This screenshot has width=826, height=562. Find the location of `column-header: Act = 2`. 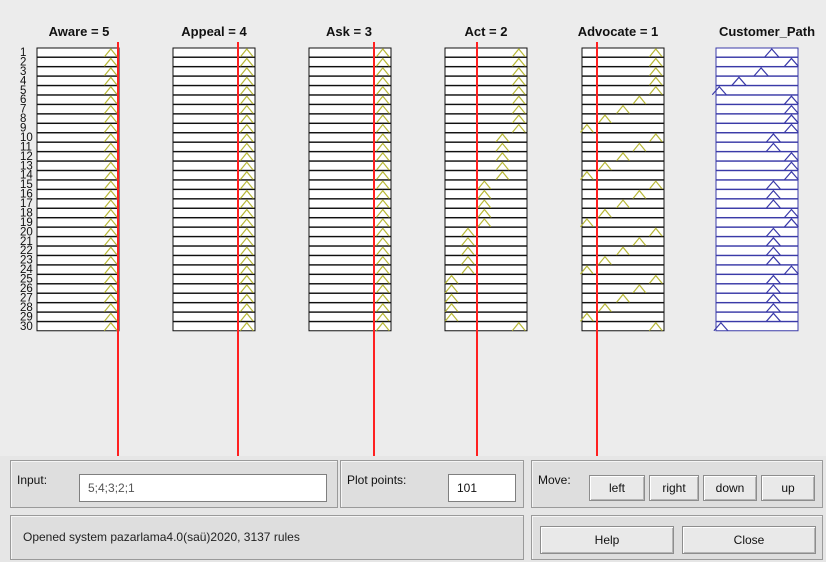

column-header: Act = 2 is located at coordinates (486, 31).